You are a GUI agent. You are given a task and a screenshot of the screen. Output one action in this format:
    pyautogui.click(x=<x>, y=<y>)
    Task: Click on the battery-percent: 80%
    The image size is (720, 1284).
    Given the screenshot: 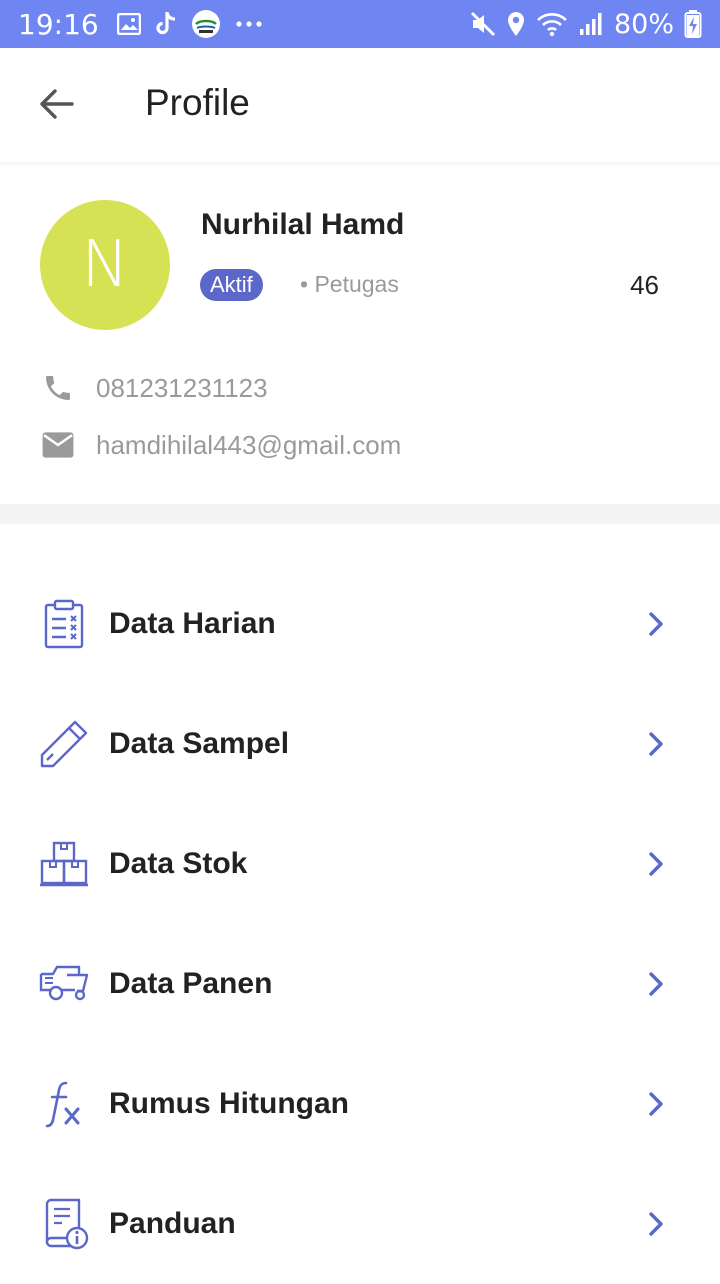 What is the action you would take?
    pyautogui.click(x=643, y=24)
    